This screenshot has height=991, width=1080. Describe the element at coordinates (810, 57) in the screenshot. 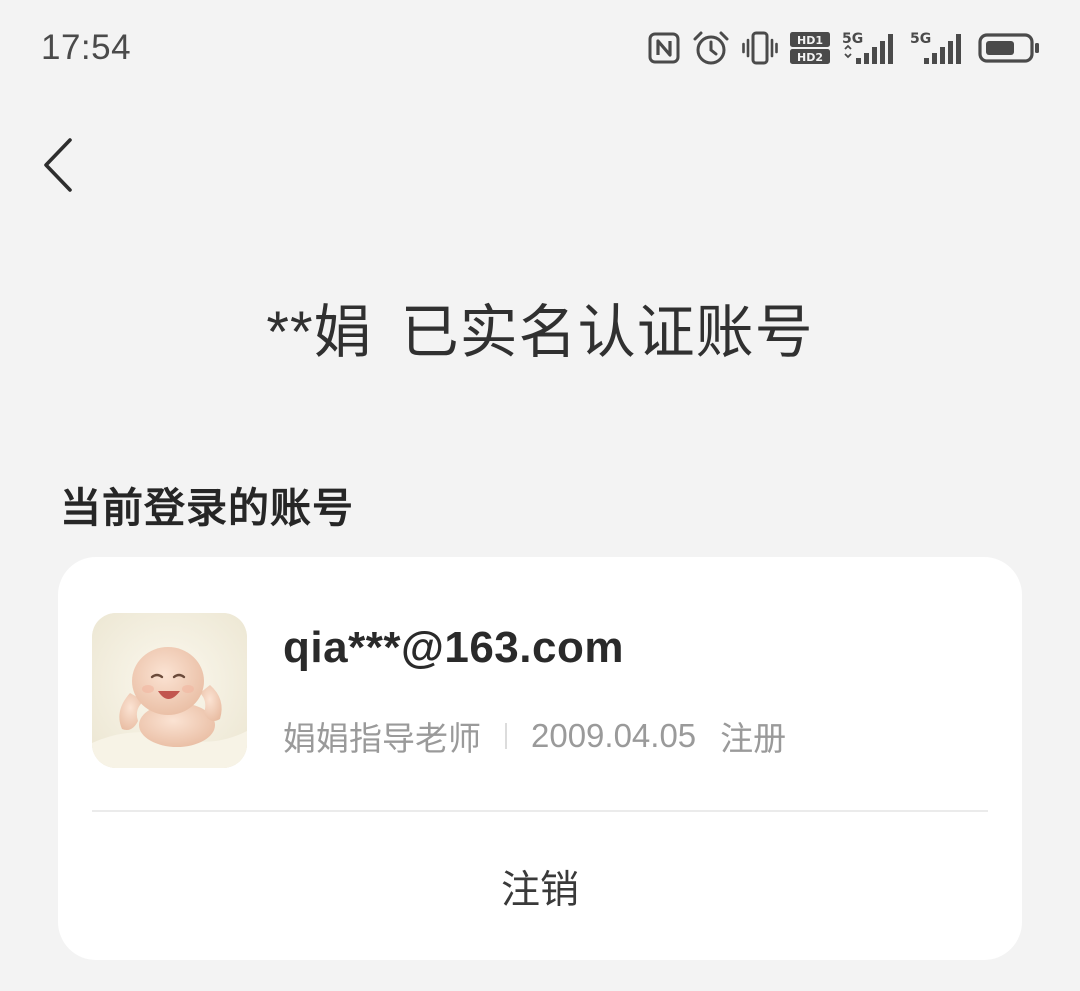

I see `hd-label-bottom: HD2` at that location.